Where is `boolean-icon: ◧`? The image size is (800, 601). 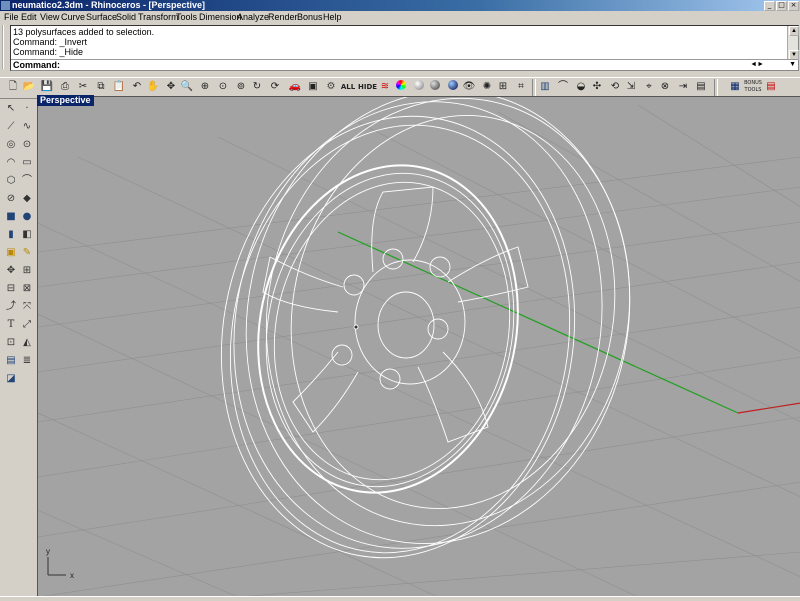
boolean-icon: ◧ is located at coordinates (27, 235).